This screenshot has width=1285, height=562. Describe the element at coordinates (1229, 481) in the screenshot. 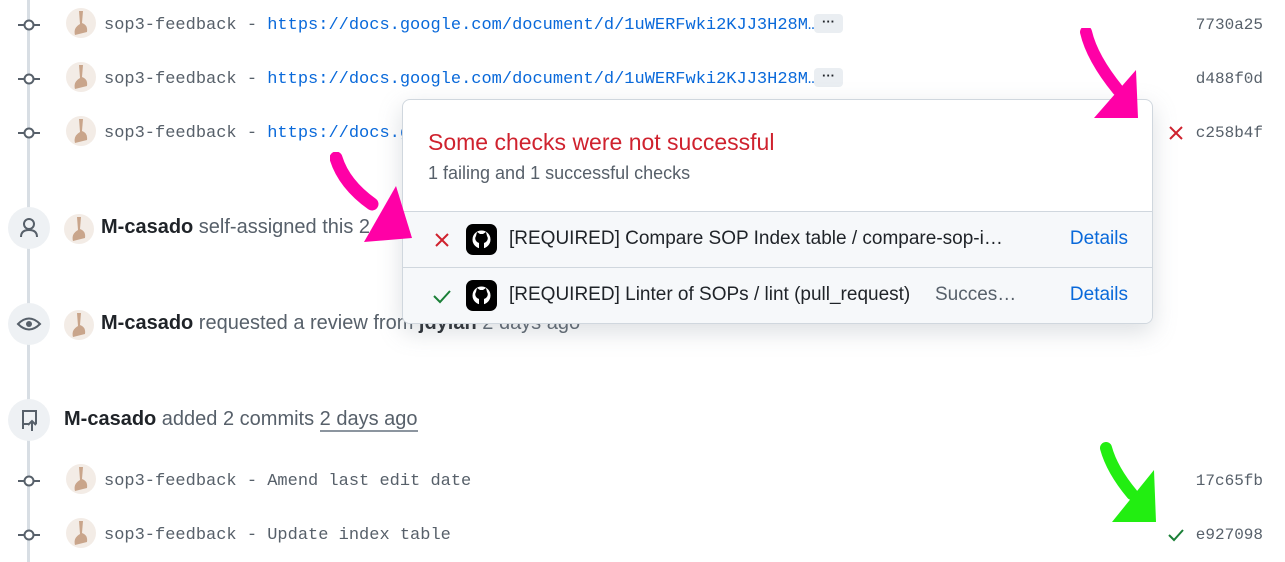

I see `commit-sha: 17c65fb` at that location.